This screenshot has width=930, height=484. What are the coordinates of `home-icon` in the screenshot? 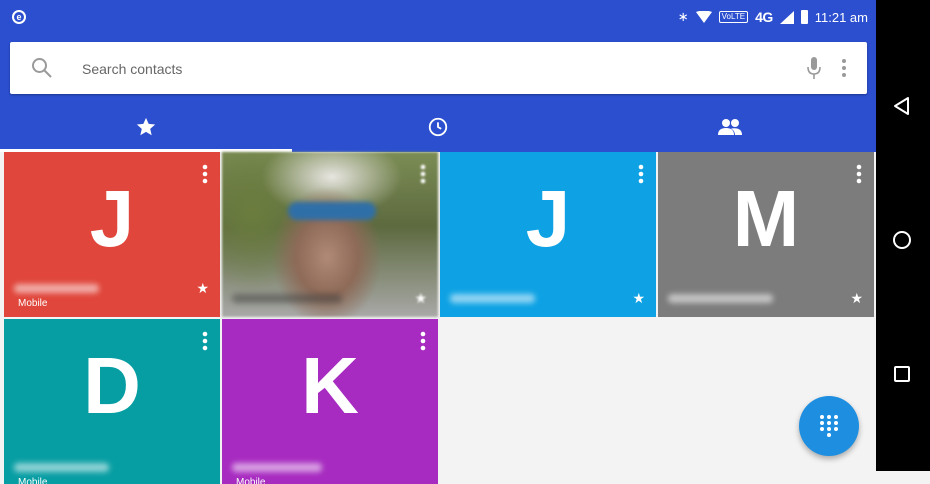 It's located at (902, 240).